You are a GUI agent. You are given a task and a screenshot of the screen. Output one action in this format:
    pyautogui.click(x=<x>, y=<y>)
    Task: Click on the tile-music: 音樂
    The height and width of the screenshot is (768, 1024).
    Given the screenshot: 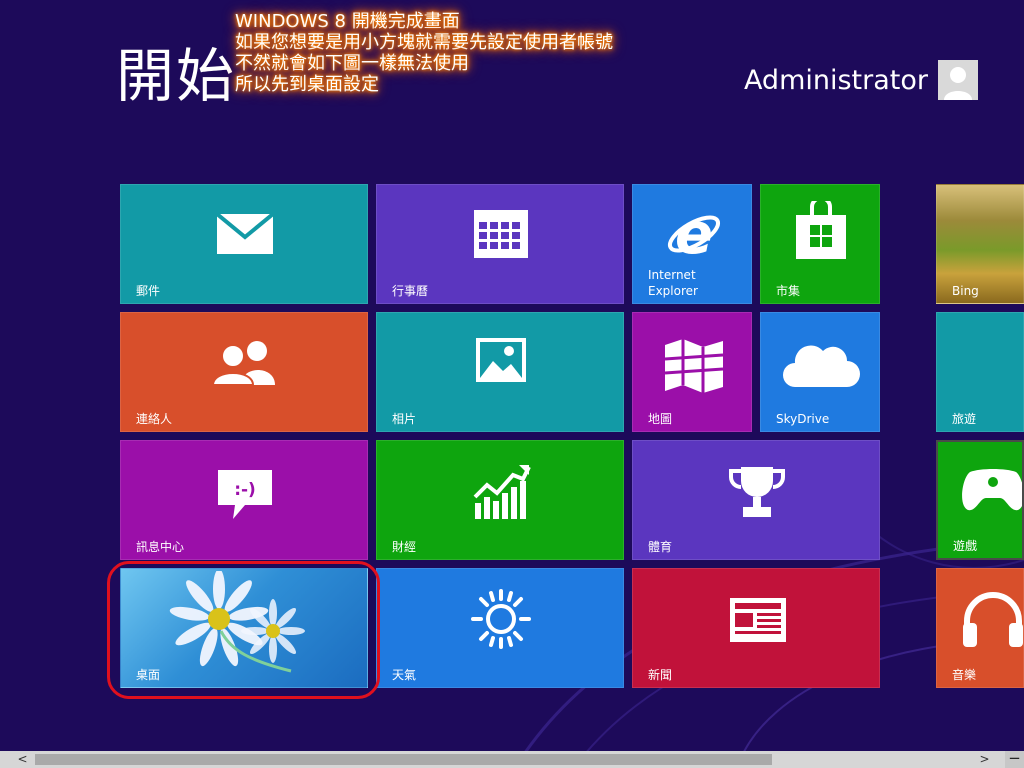 What is the action you would take?
    pyautogui.click(x=980, y=628)
    